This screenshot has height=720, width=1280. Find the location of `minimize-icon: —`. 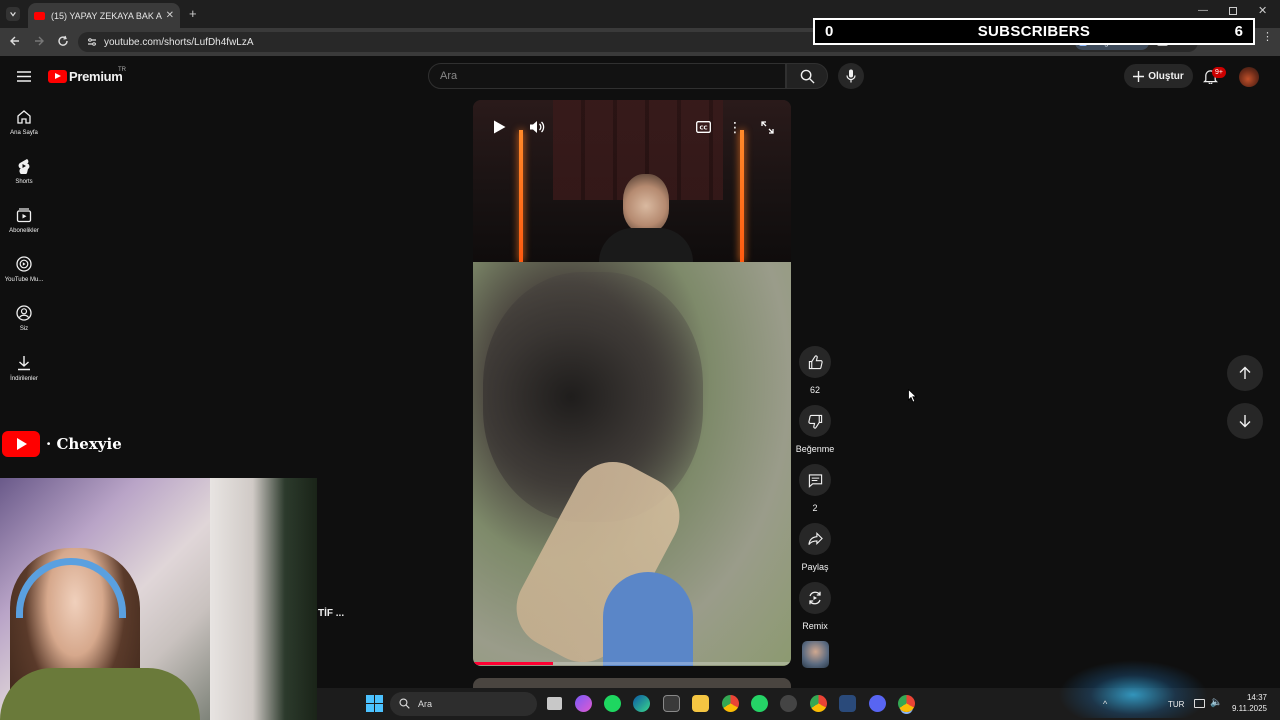

minimize-icon: — is located at coordinates (1203, 10).